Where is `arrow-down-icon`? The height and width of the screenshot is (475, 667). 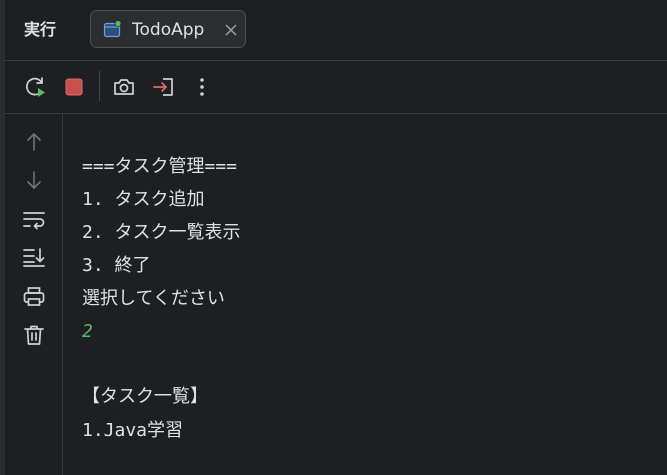
arrow-down-icon is located at coordinates (34, 180).